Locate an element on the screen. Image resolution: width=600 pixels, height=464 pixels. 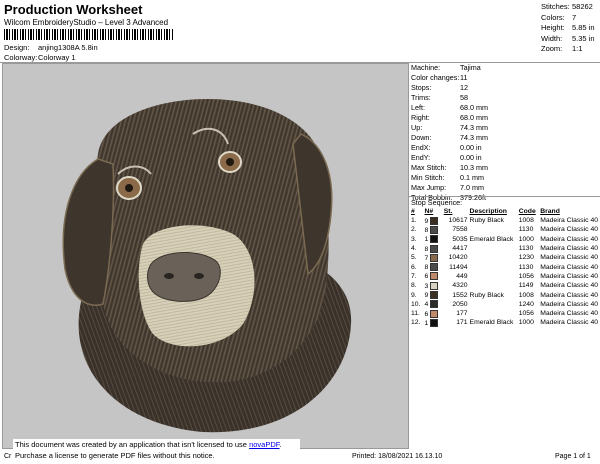
detail-label: EndY: is located at coordinates (421, 157).